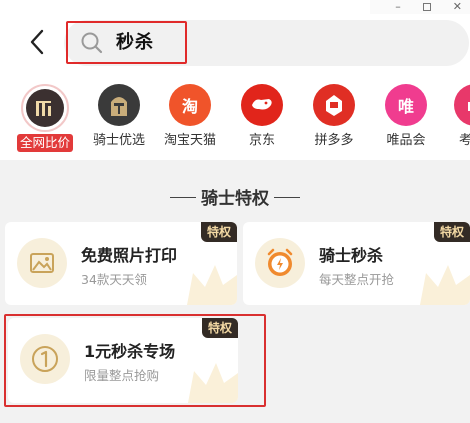 The width and height of the screenshot is (470, 423). I want to click on back-button, so click(37, 42).